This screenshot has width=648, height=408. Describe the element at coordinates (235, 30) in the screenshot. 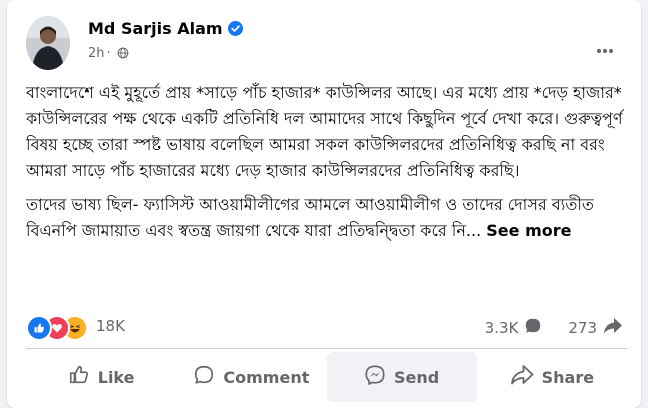

I see `verified-badge-icon` at that location.